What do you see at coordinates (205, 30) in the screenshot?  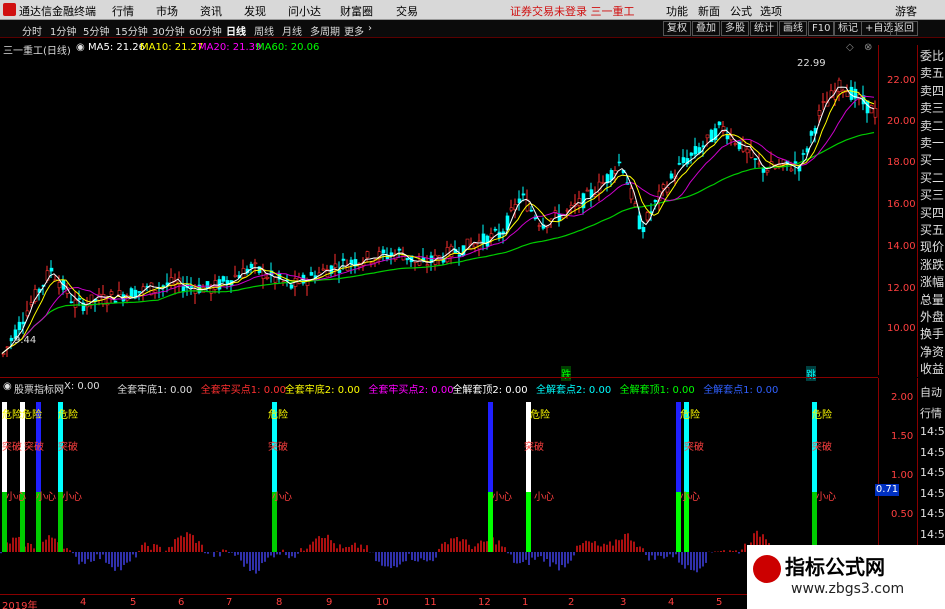 I see `tab-60min: 60分钟` at bounding box center [205, 30].